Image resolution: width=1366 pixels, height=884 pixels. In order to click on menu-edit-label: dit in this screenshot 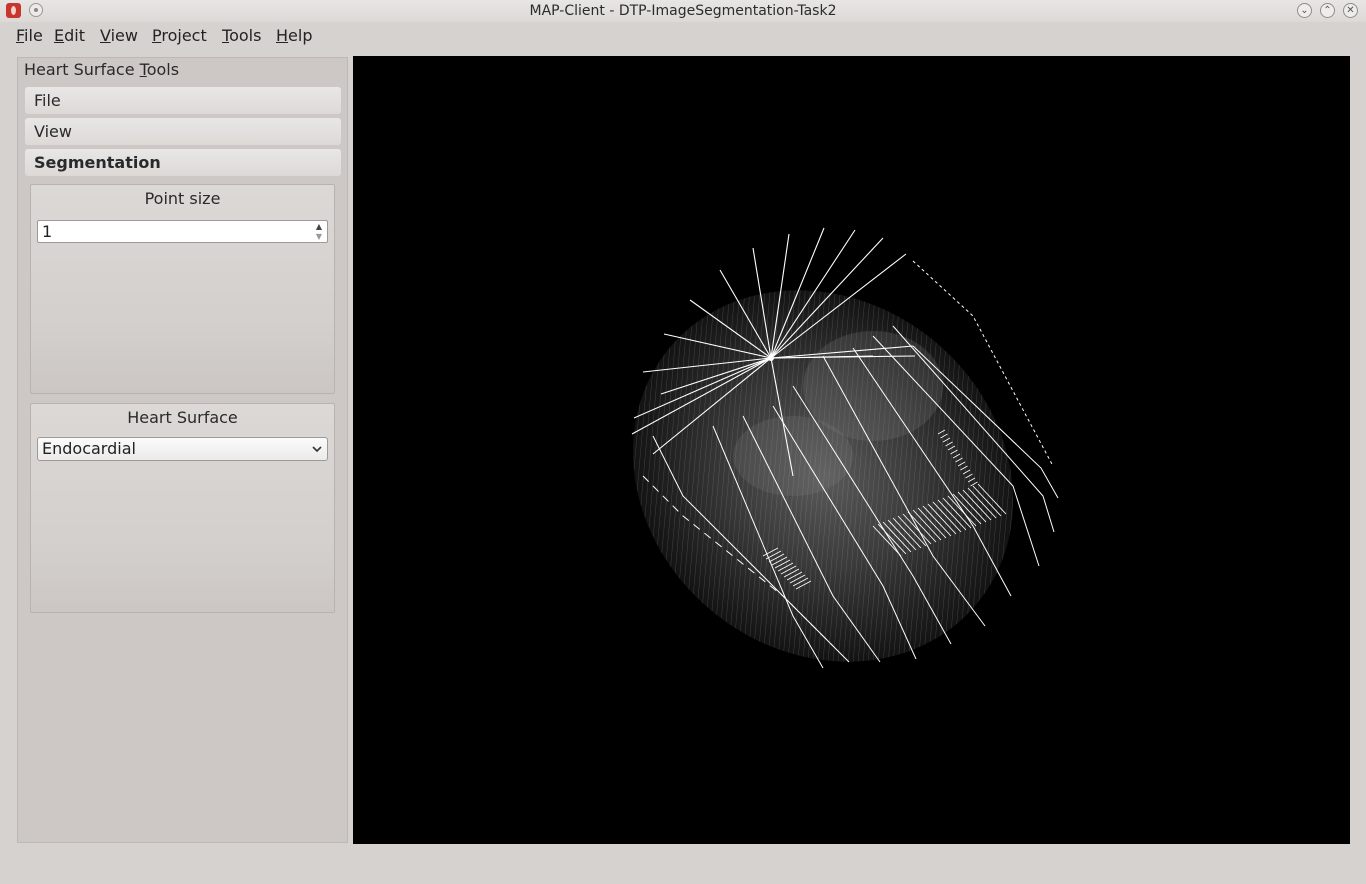, I will do `click(74, 35)`.